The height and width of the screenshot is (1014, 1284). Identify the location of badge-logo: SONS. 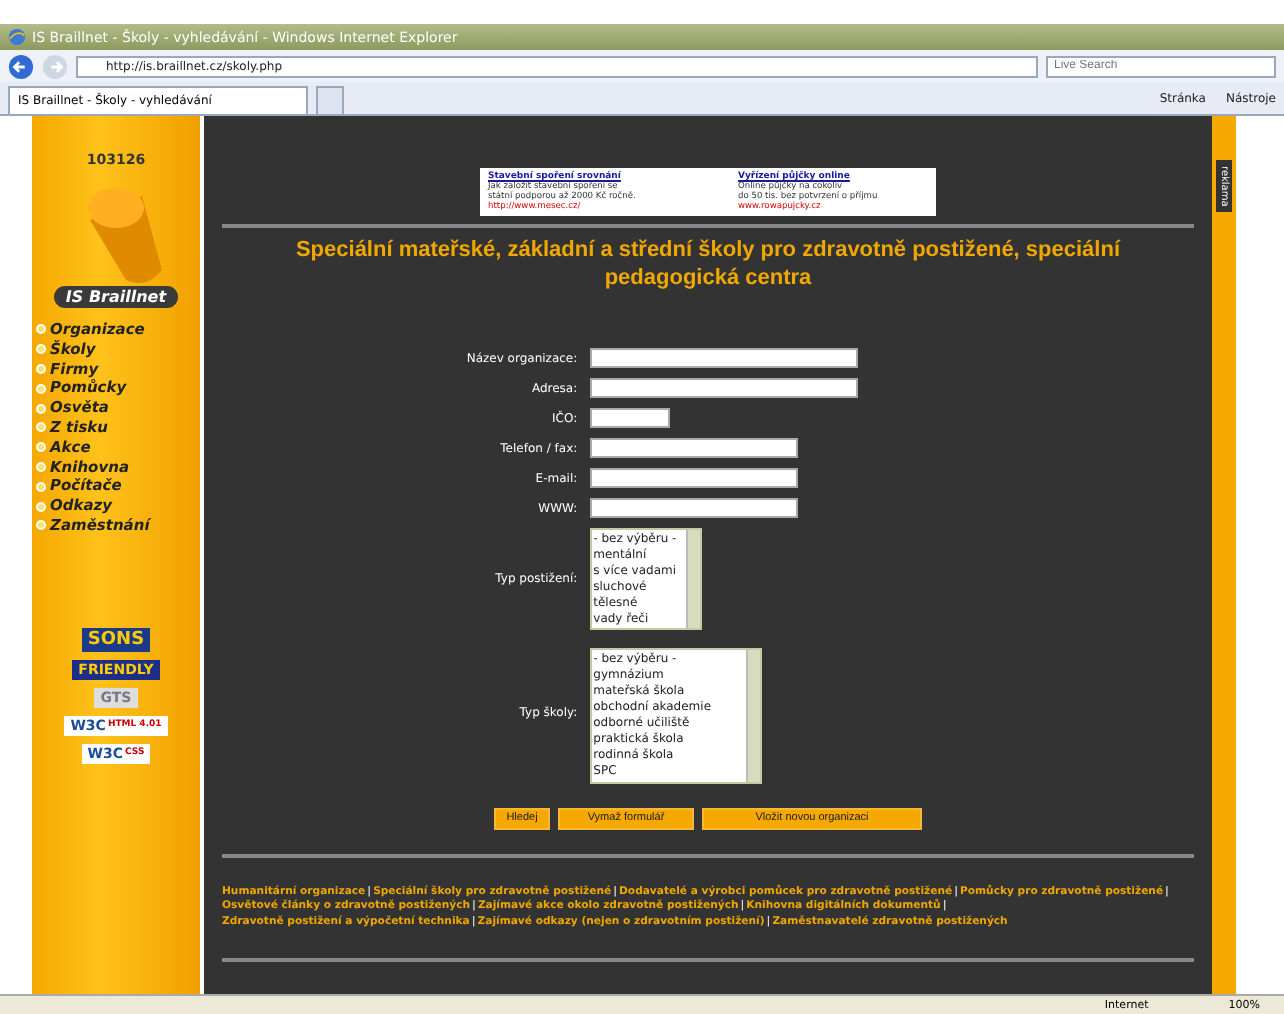
(116, 639).